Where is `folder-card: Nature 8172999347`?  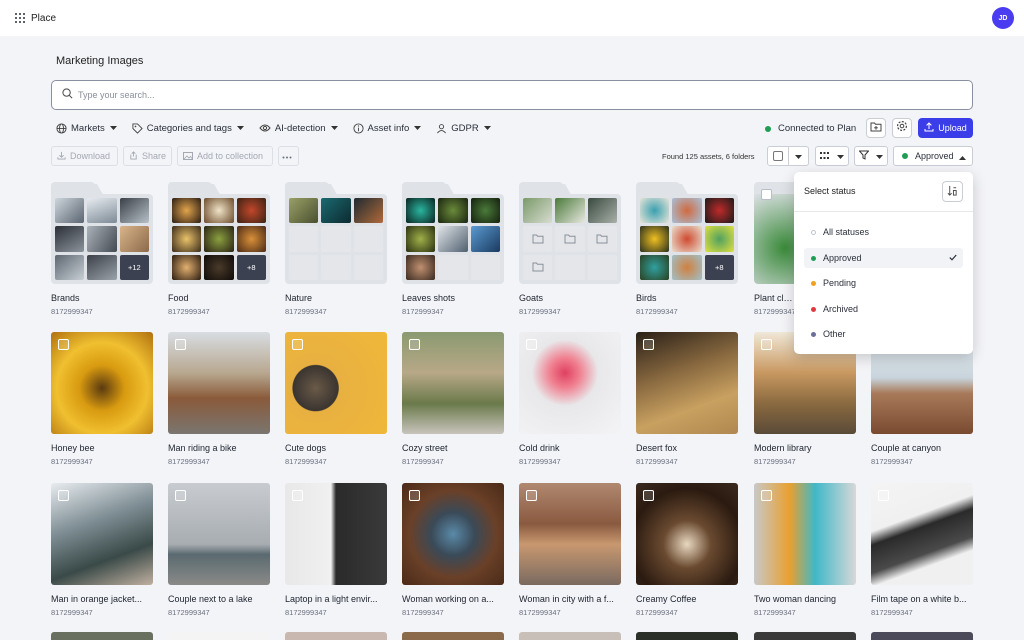
folder-card: Nature 8172999347 is located at coordinates (336, 249).